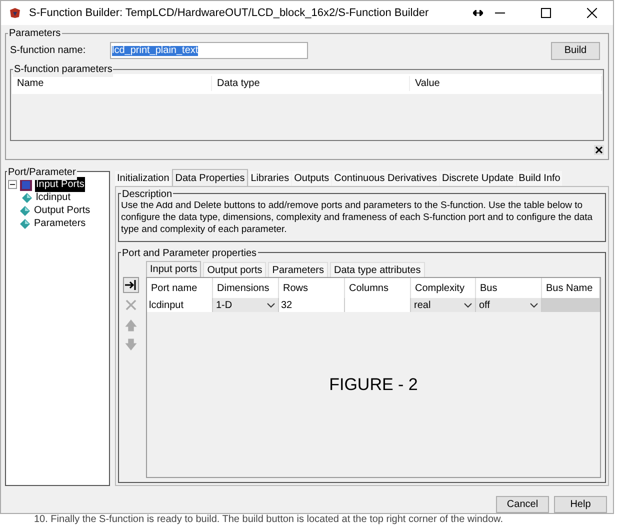 The height and width of the screenshot is (529, 620). I want to click on tab: Libraries, so click(270, 178).